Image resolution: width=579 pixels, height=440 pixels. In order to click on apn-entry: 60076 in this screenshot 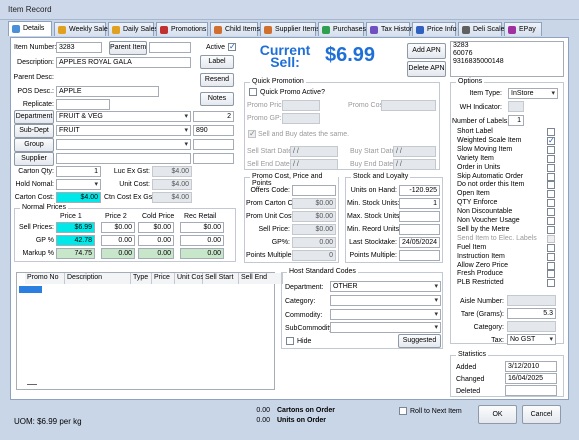, I will do `click(507, 54)`.